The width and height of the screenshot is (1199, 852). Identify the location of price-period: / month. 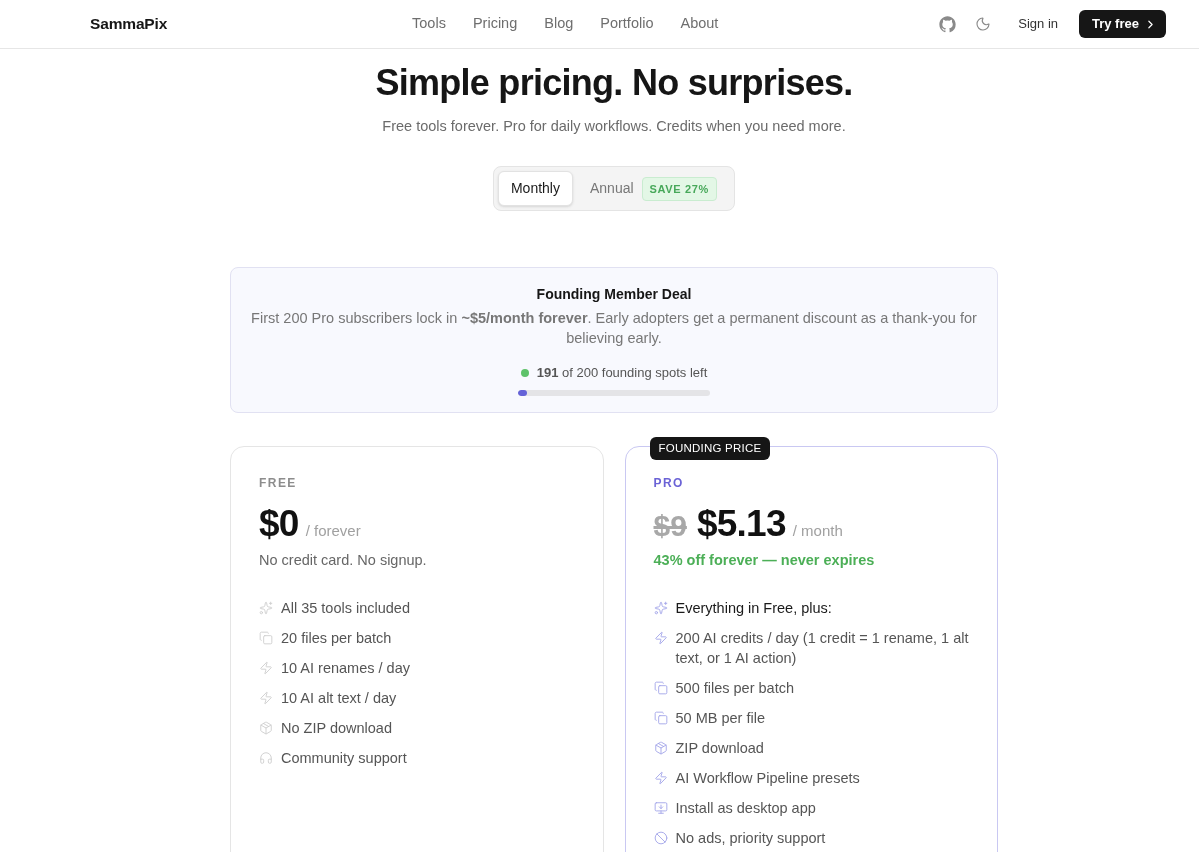
(817, 531).